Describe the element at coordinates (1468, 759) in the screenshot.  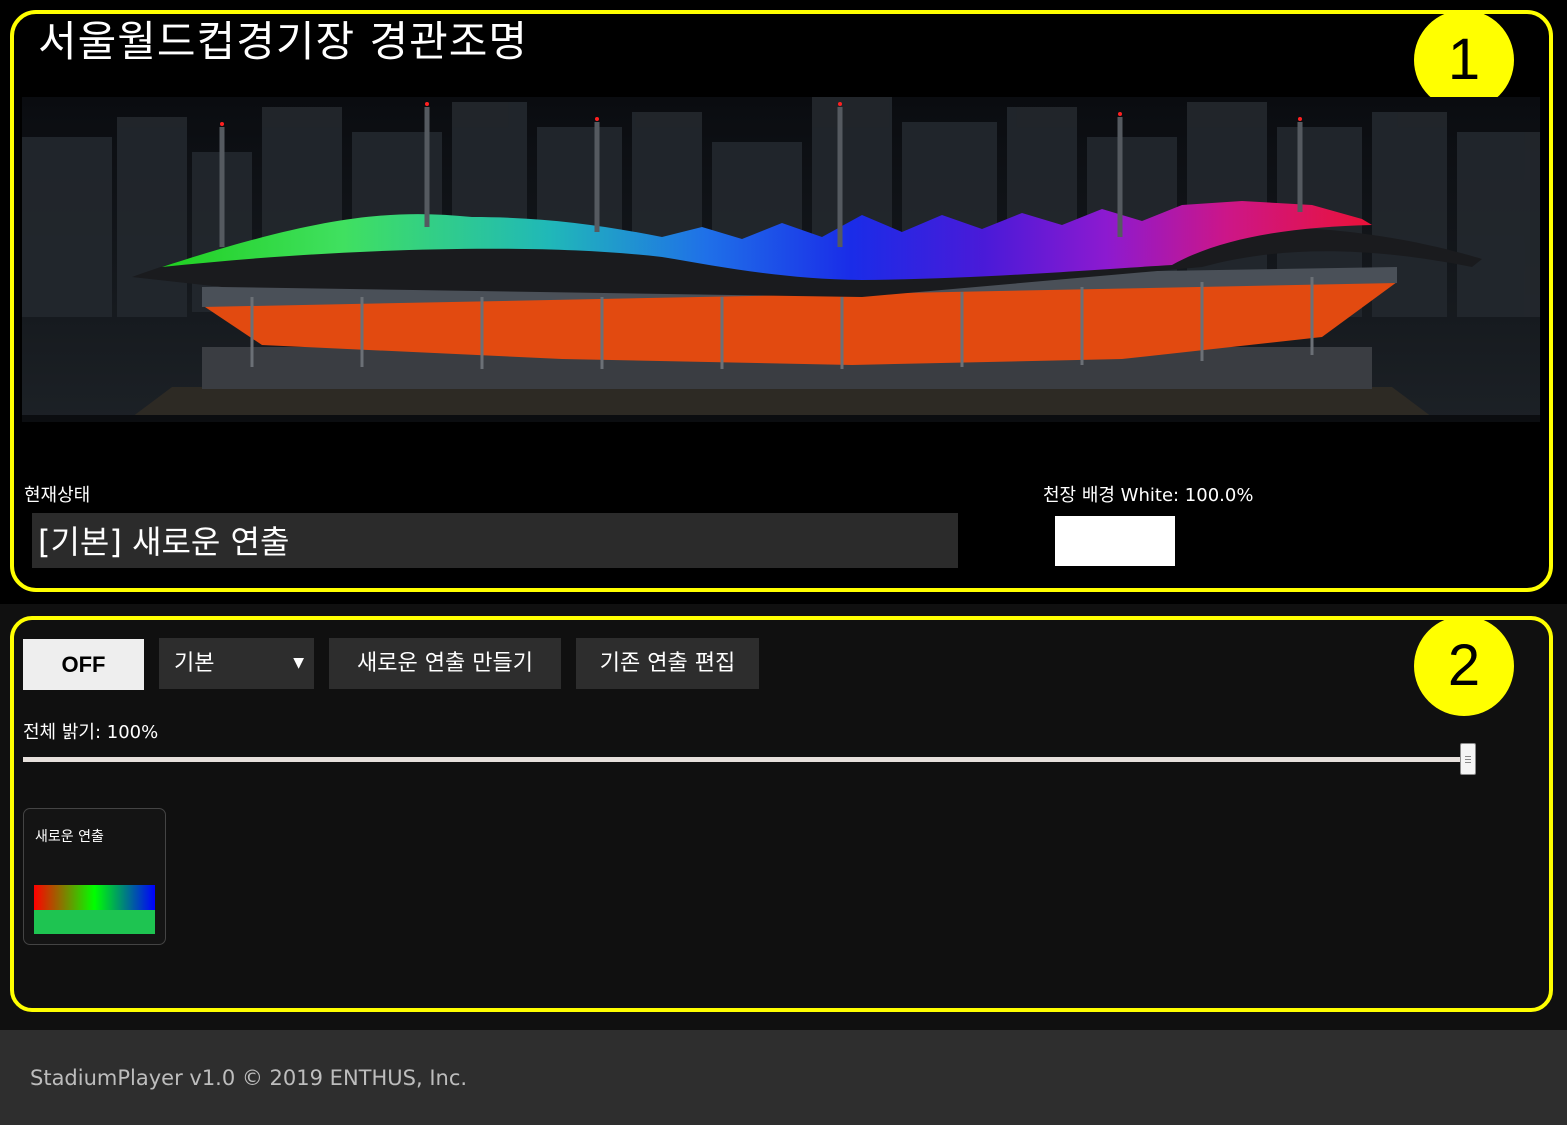
I see `brightness-slider-handle` at that location.